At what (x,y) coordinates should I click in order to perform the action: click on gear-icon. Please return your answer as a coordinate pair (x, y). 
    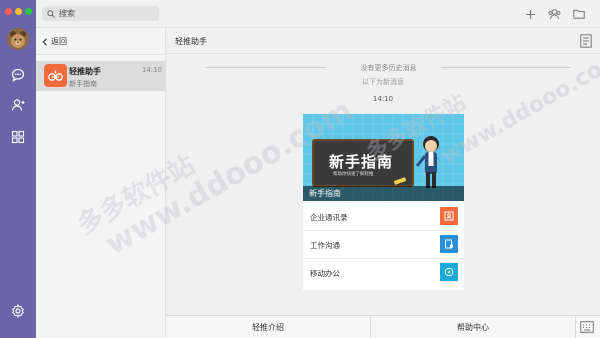
    Looking at the image, I should click on (18, 311).